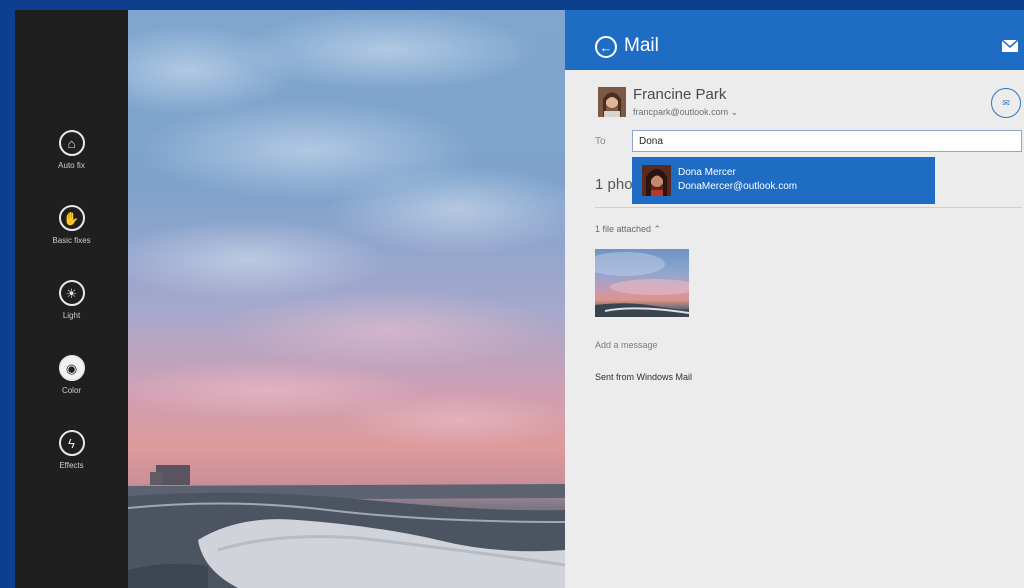 The width and height of the screenshot is (1024, 588). Describe the element at coordinates (71, 390) in the screenshot. I see `color-label: Color` at that location.